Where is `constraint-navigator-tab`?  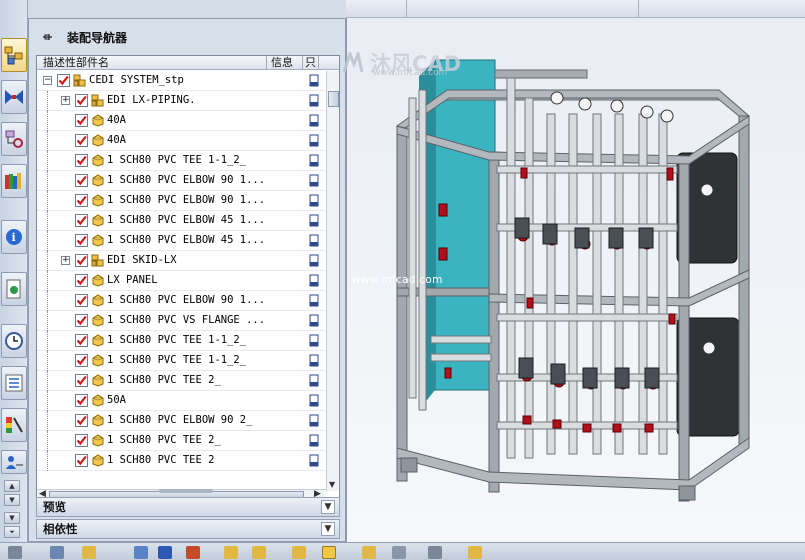 constraint-navigator-tab is located at coordinates (14, 97).